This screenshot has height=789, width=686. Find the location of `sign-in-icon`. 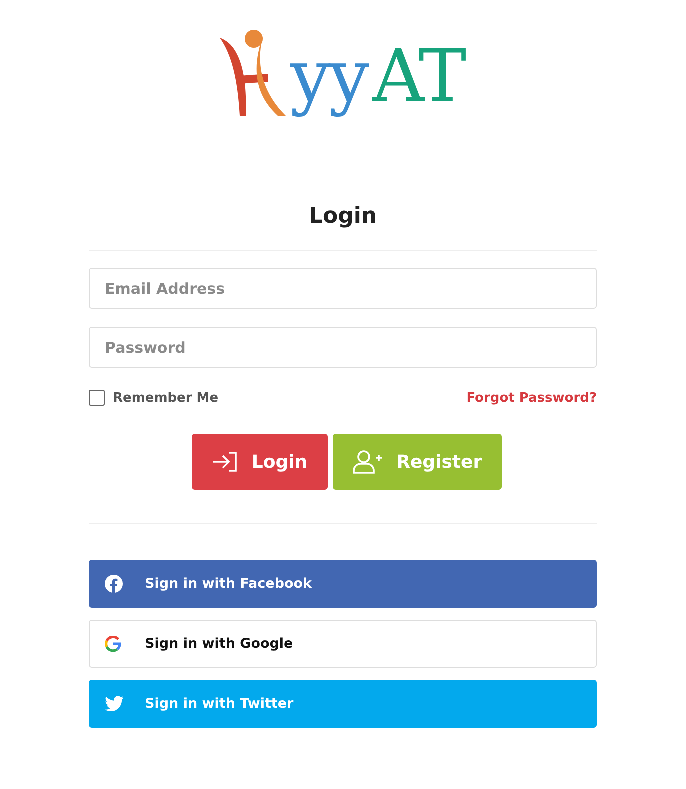

sign-in-icon is located at coordinates (225, 462).